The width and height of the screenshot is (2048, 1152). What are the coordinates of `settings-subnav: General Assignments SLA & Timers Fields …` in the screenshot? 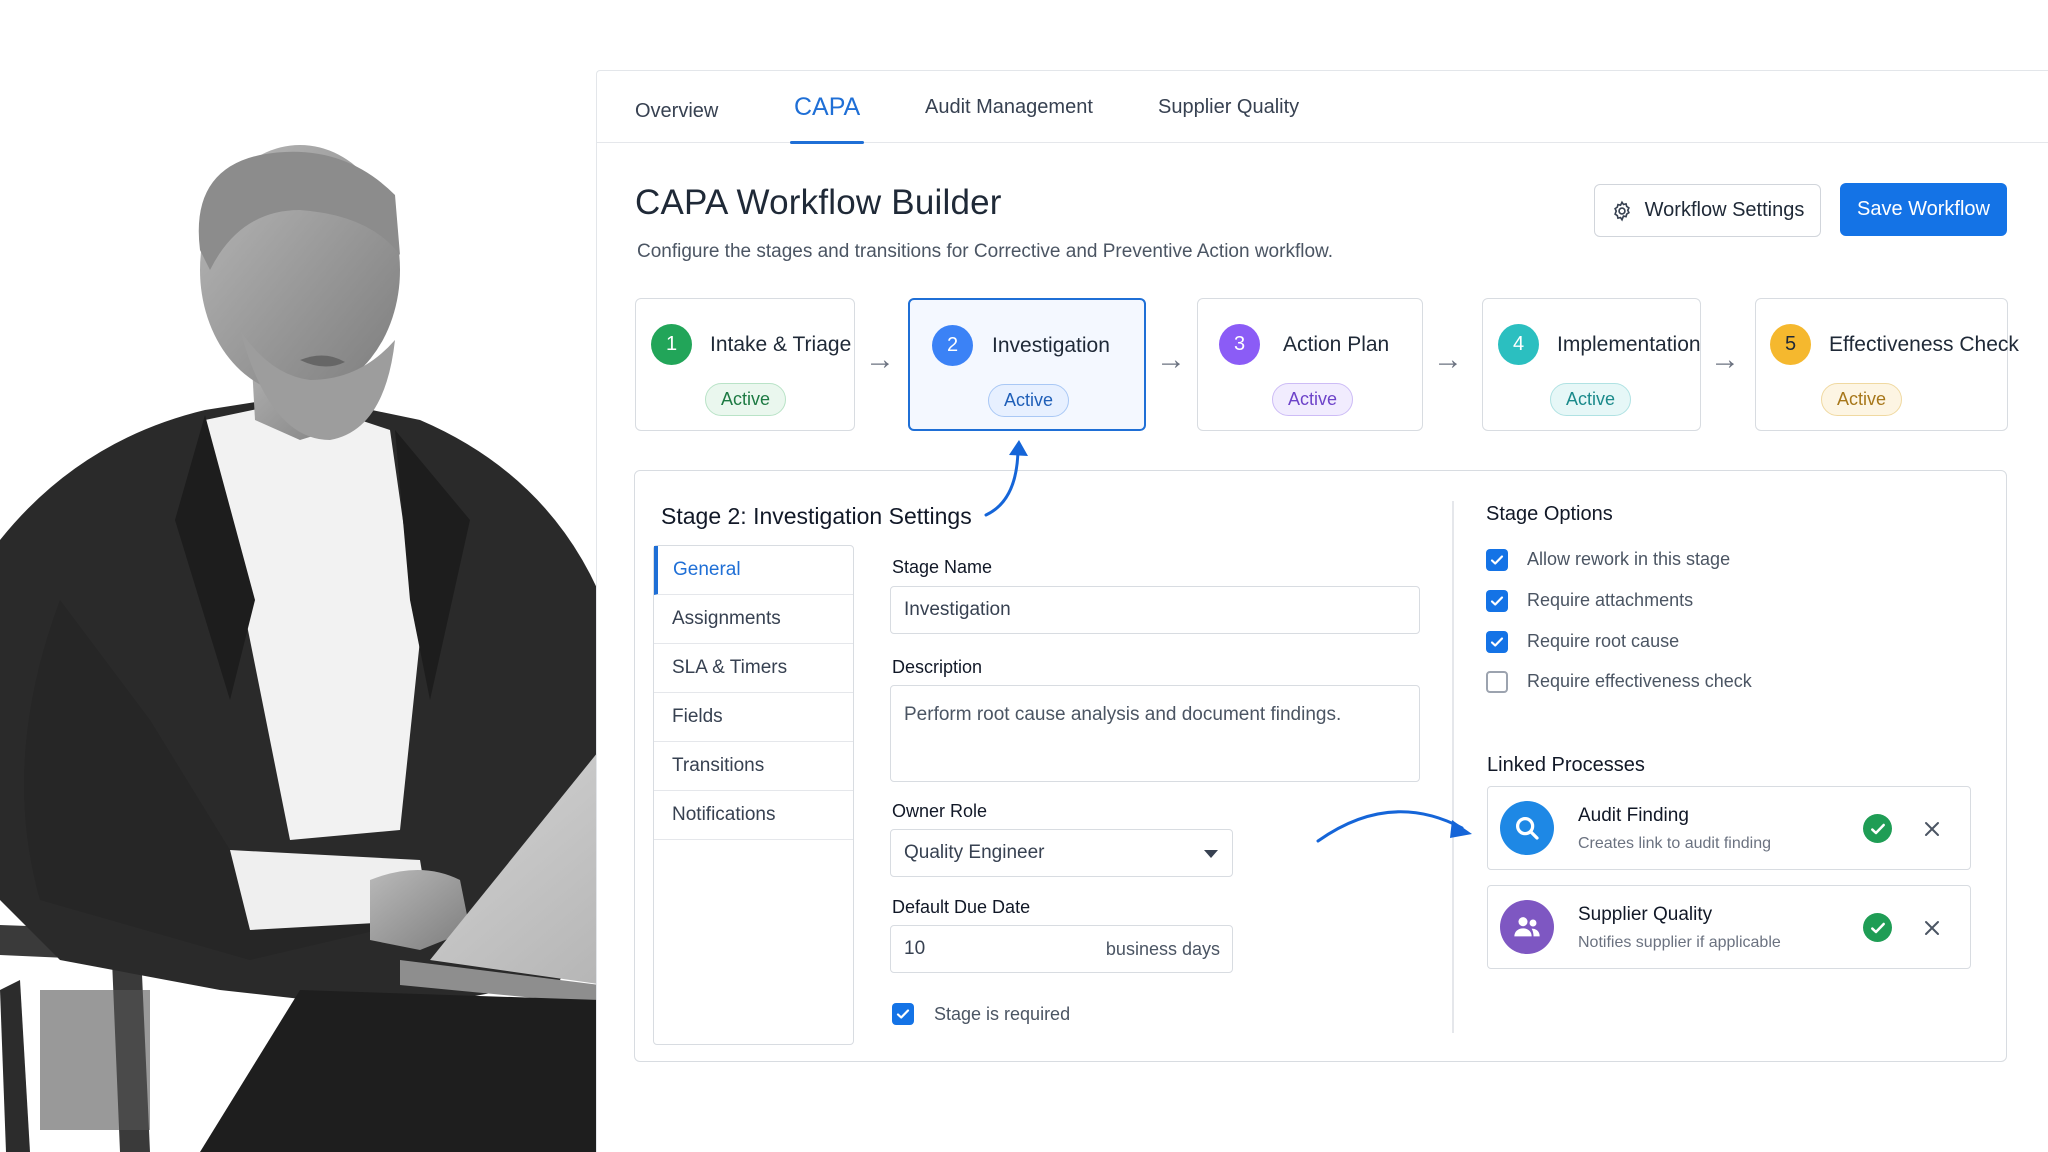 It's located at (753, 795).